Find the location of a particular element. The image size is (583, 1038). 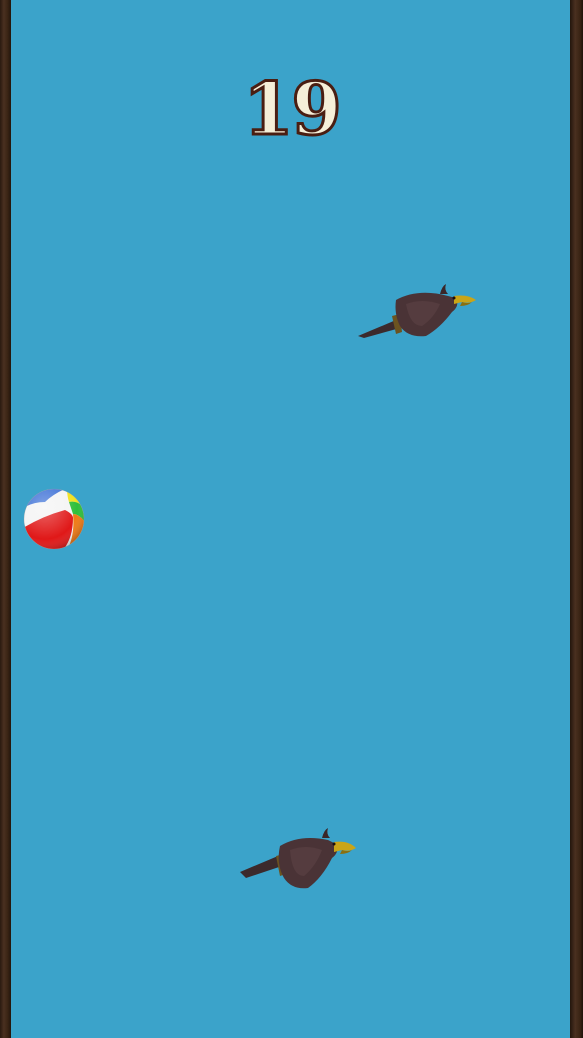

score-counter: 19 is located at coordinates (292, 109).